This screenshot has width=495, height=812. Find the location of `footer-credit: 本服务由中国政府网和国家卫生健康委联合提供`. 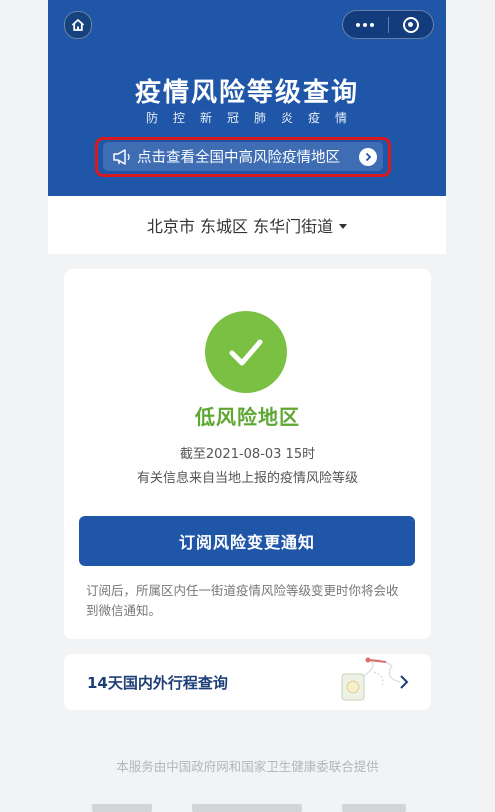

footer-credit: 本服务由中国政府网和国家卫生健康委联合提供 is located at coordinates (247, 766).